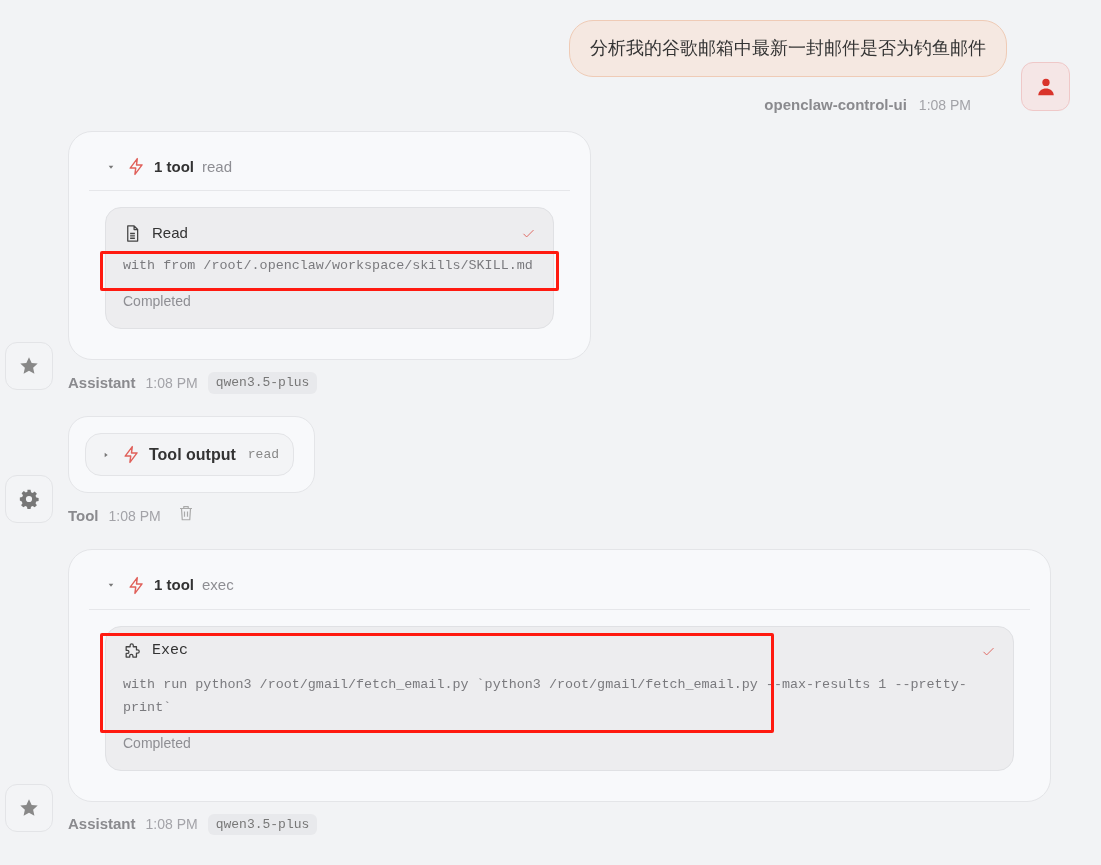  What do you see at coordinates (132, 651) in the screenshot?
I see `puzzle-icon` at bounding box center [132, 651].